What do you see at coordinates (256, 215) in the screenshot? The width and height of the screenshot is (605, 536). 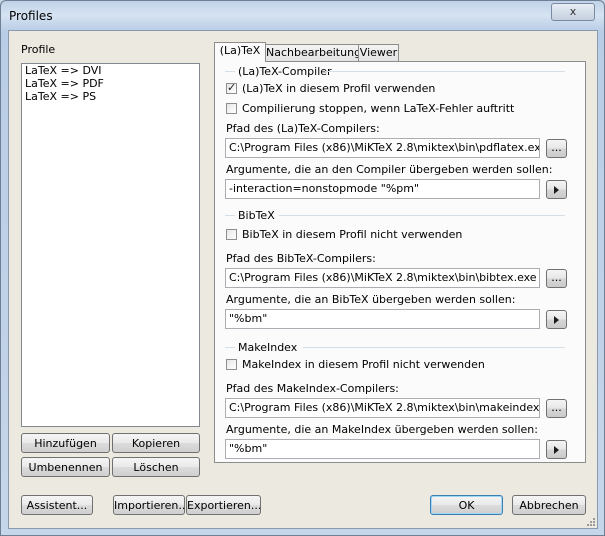 I see `bibtex-group-label: BibTeX` at bounding box center [256, 215].